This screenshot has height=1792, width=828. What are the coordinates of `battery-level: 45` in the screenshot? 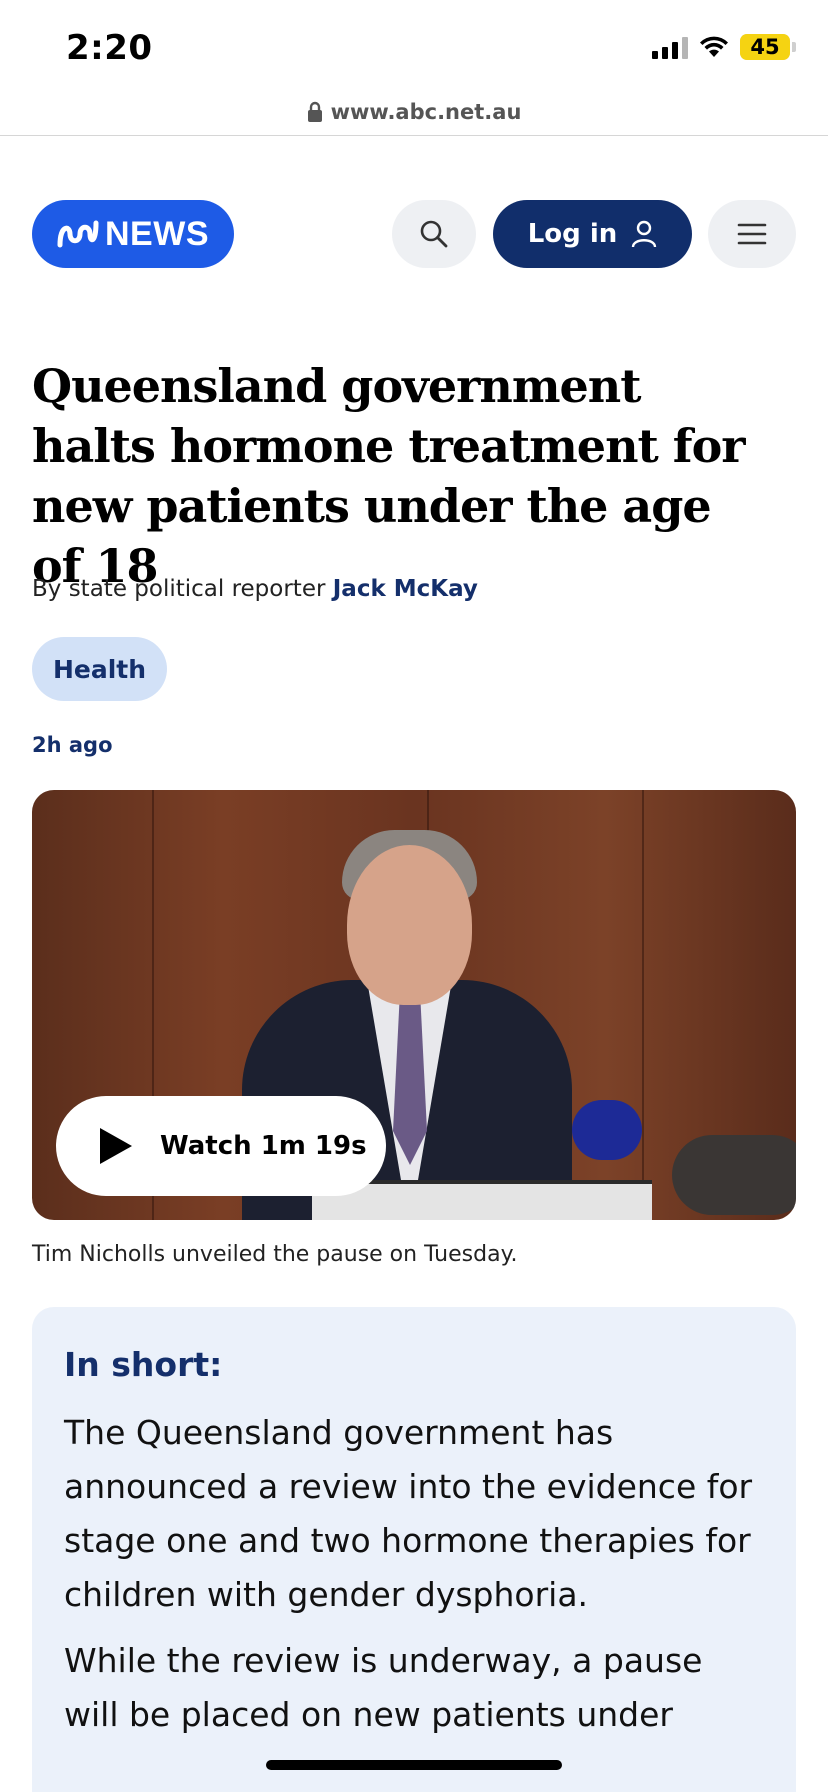 It's located at (765, 47).